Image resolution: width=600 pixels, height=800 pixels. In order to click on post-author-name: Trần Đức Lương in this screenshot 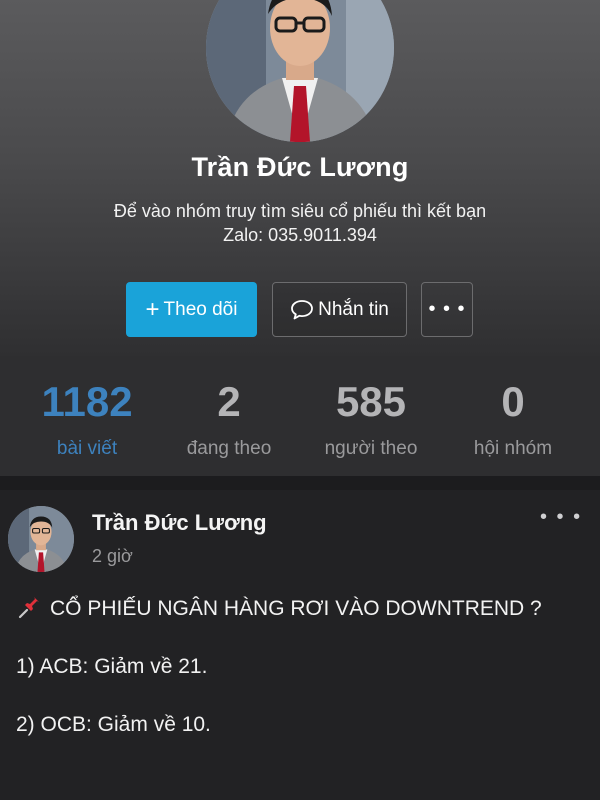, I will do `click(179, 523)`.